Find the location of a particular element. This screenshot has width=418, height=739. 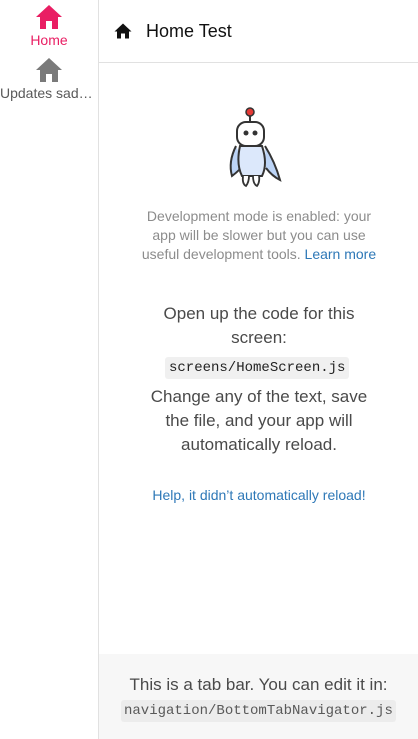

open-code-text: Open up the code for this screen: is located at coordinates (259, 325).